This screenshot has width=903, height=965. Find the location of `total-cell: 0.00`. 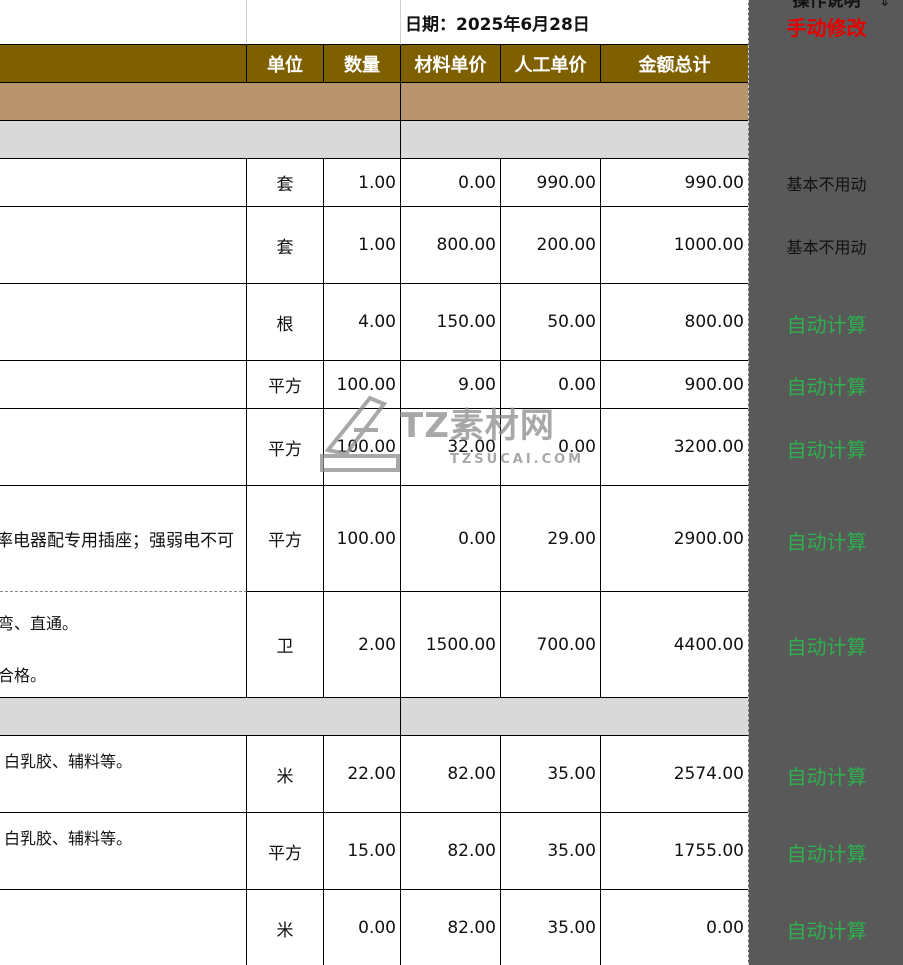

total-cell: 0.00 is located at coordinates (674, 927).